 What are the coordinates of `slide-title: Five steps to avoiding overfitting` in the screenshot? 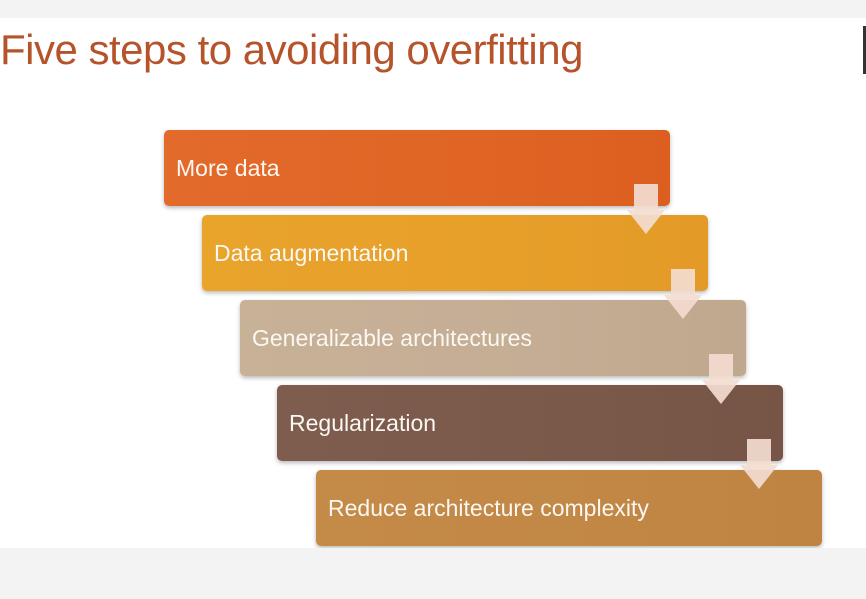 It's located at (291, 49).